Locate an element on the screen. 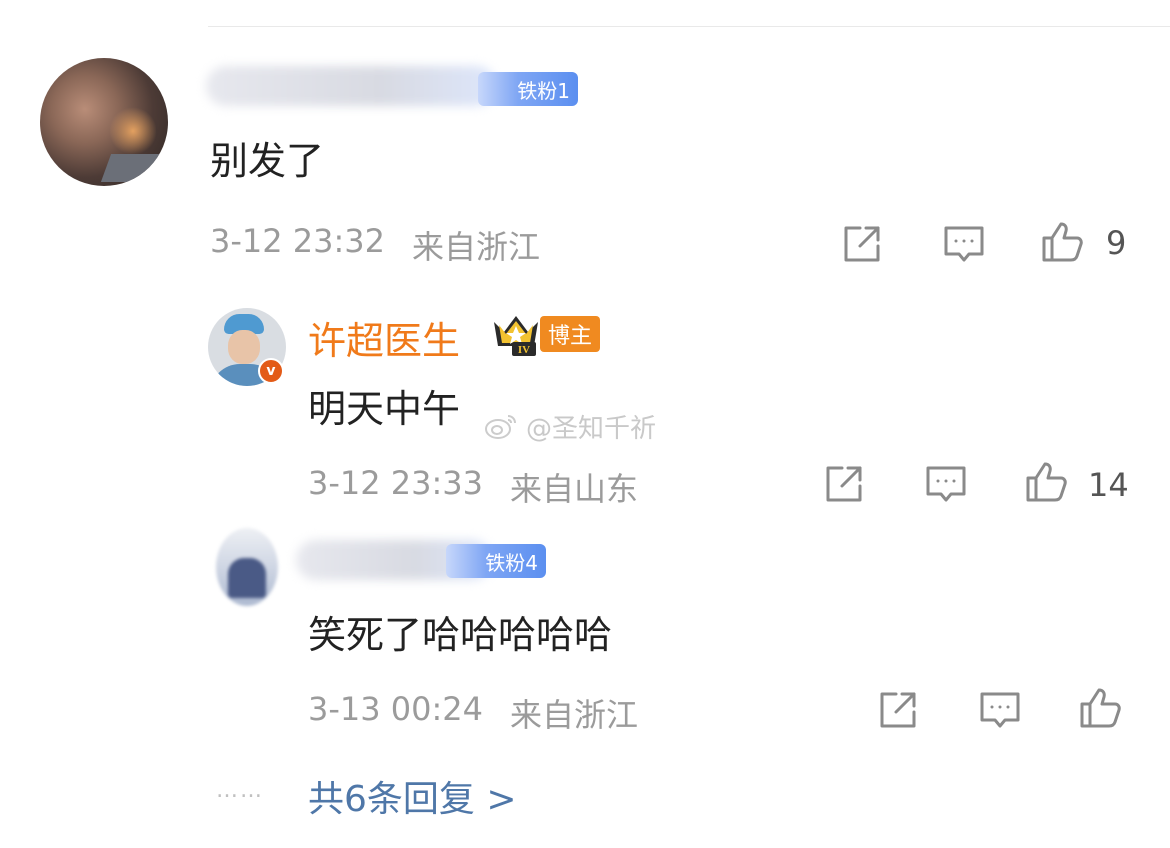  reply-location: 来自浙江 is located at coordinates (574, 715).